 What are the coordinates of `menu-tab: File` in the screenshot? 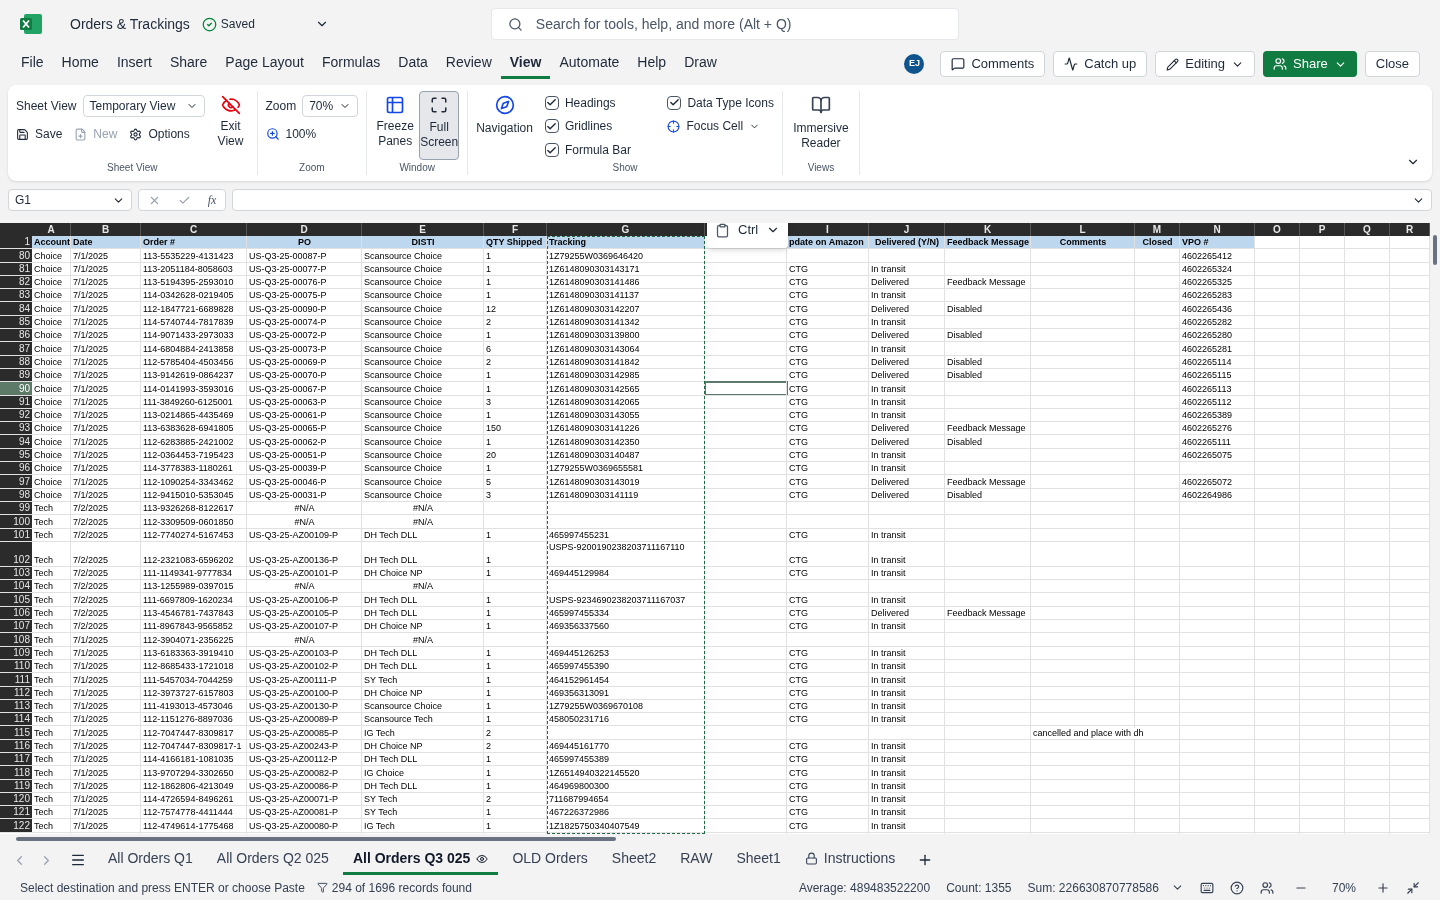 It's located at (32, 64).